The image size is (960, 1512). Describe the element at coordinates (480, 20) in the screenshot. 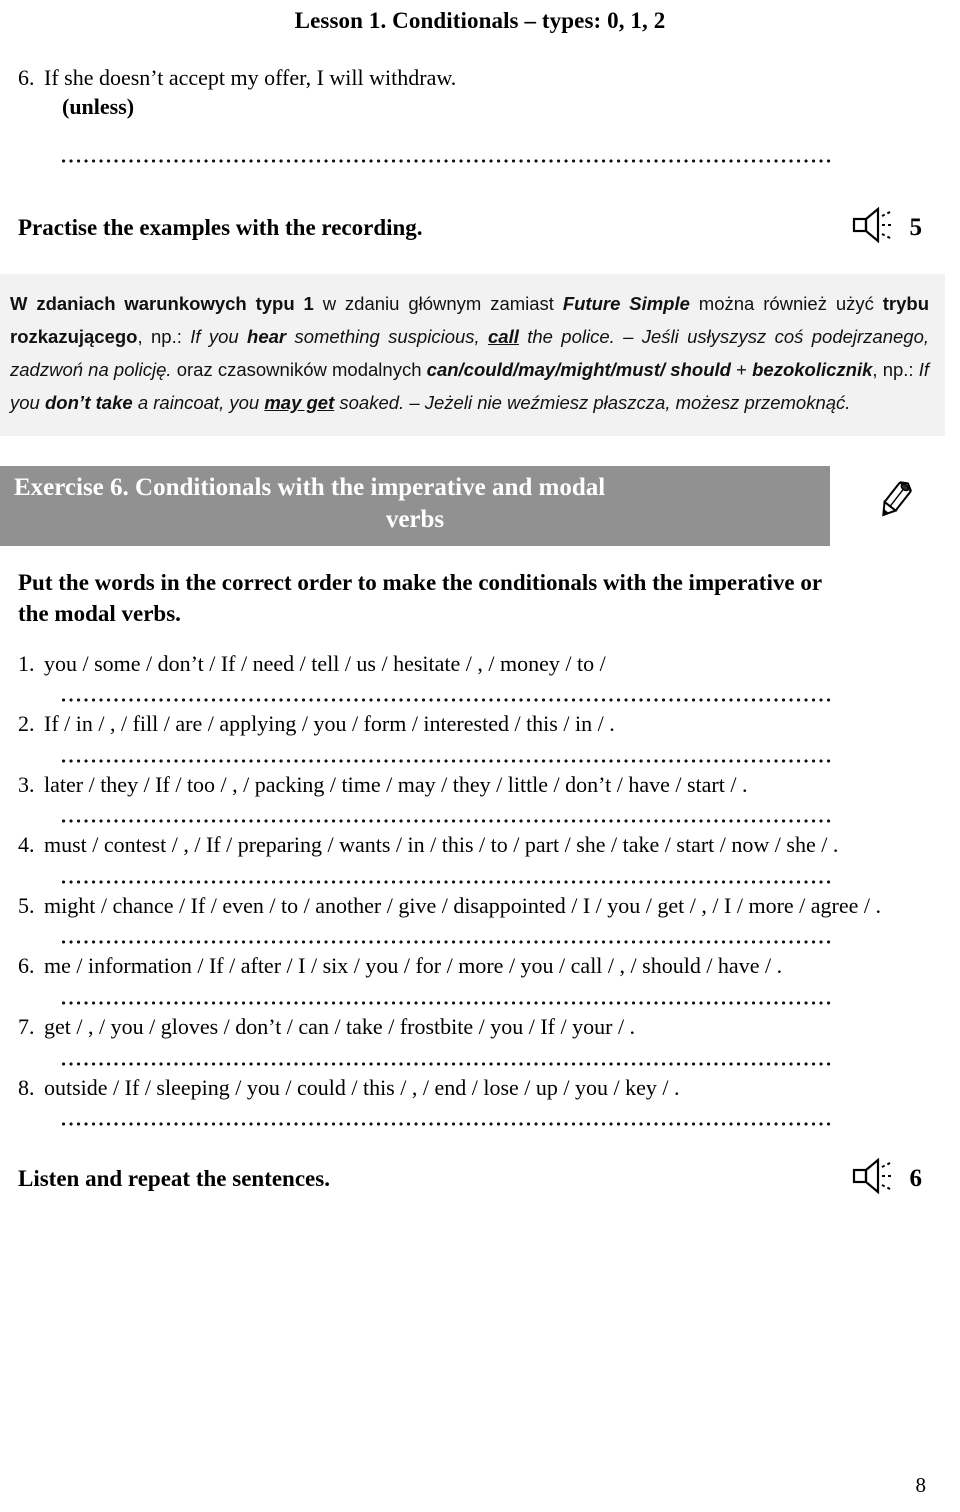

I see `page-title: Lesson 1. Conditionals – types: 0, 1, 2` at that location.